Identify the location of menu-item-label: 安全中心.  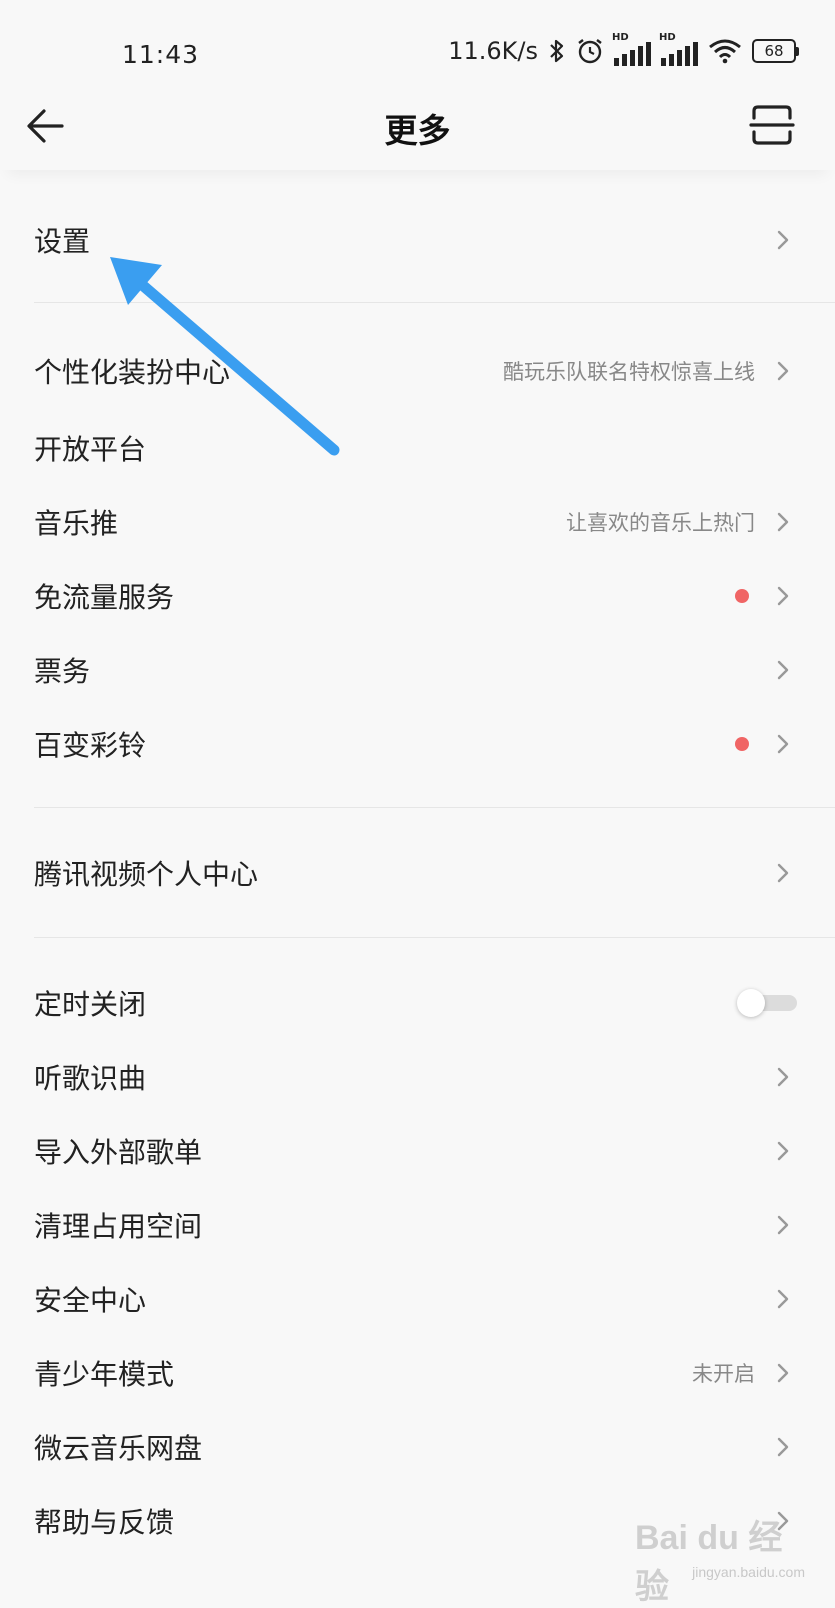
(90, 1300).